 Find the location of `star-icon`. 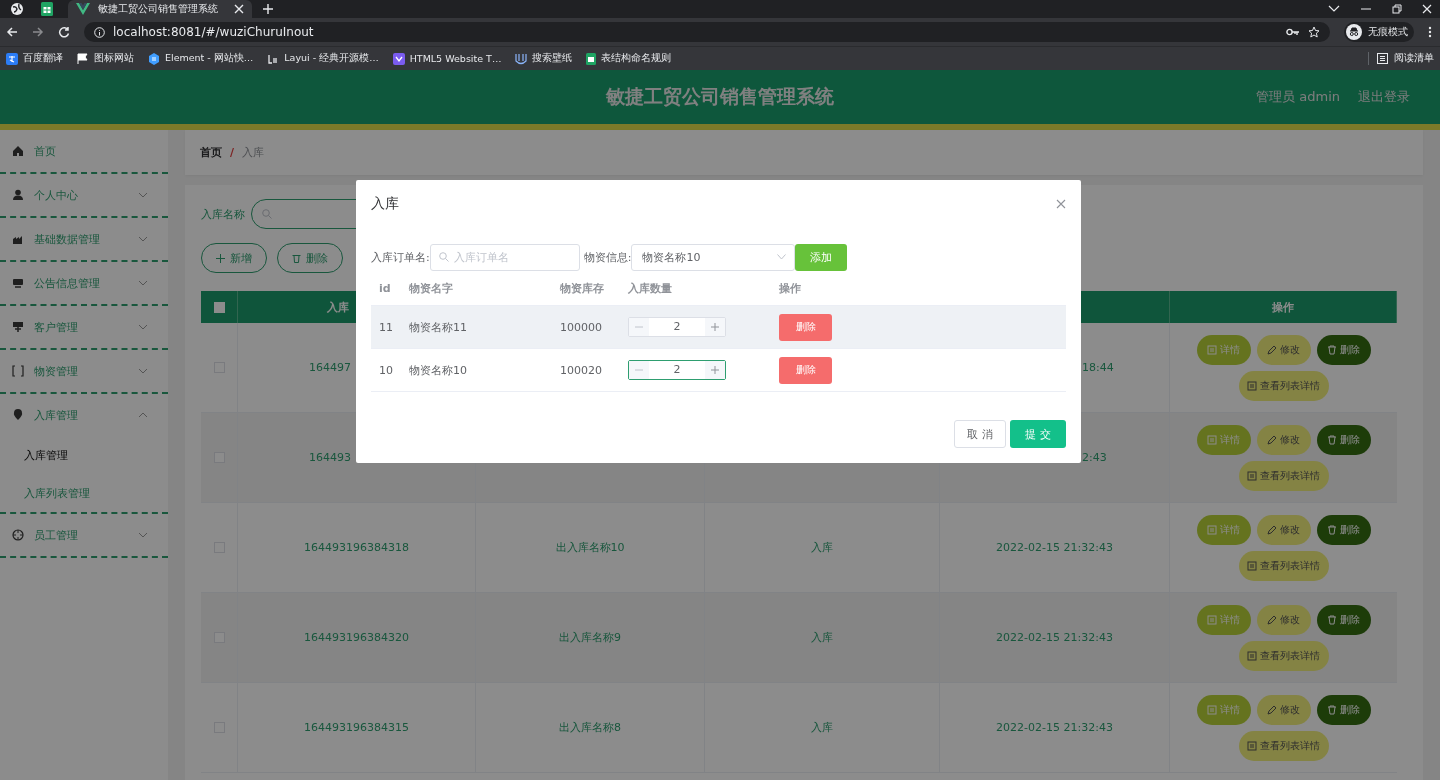

star-icon is located at coordinates (1314, 32).